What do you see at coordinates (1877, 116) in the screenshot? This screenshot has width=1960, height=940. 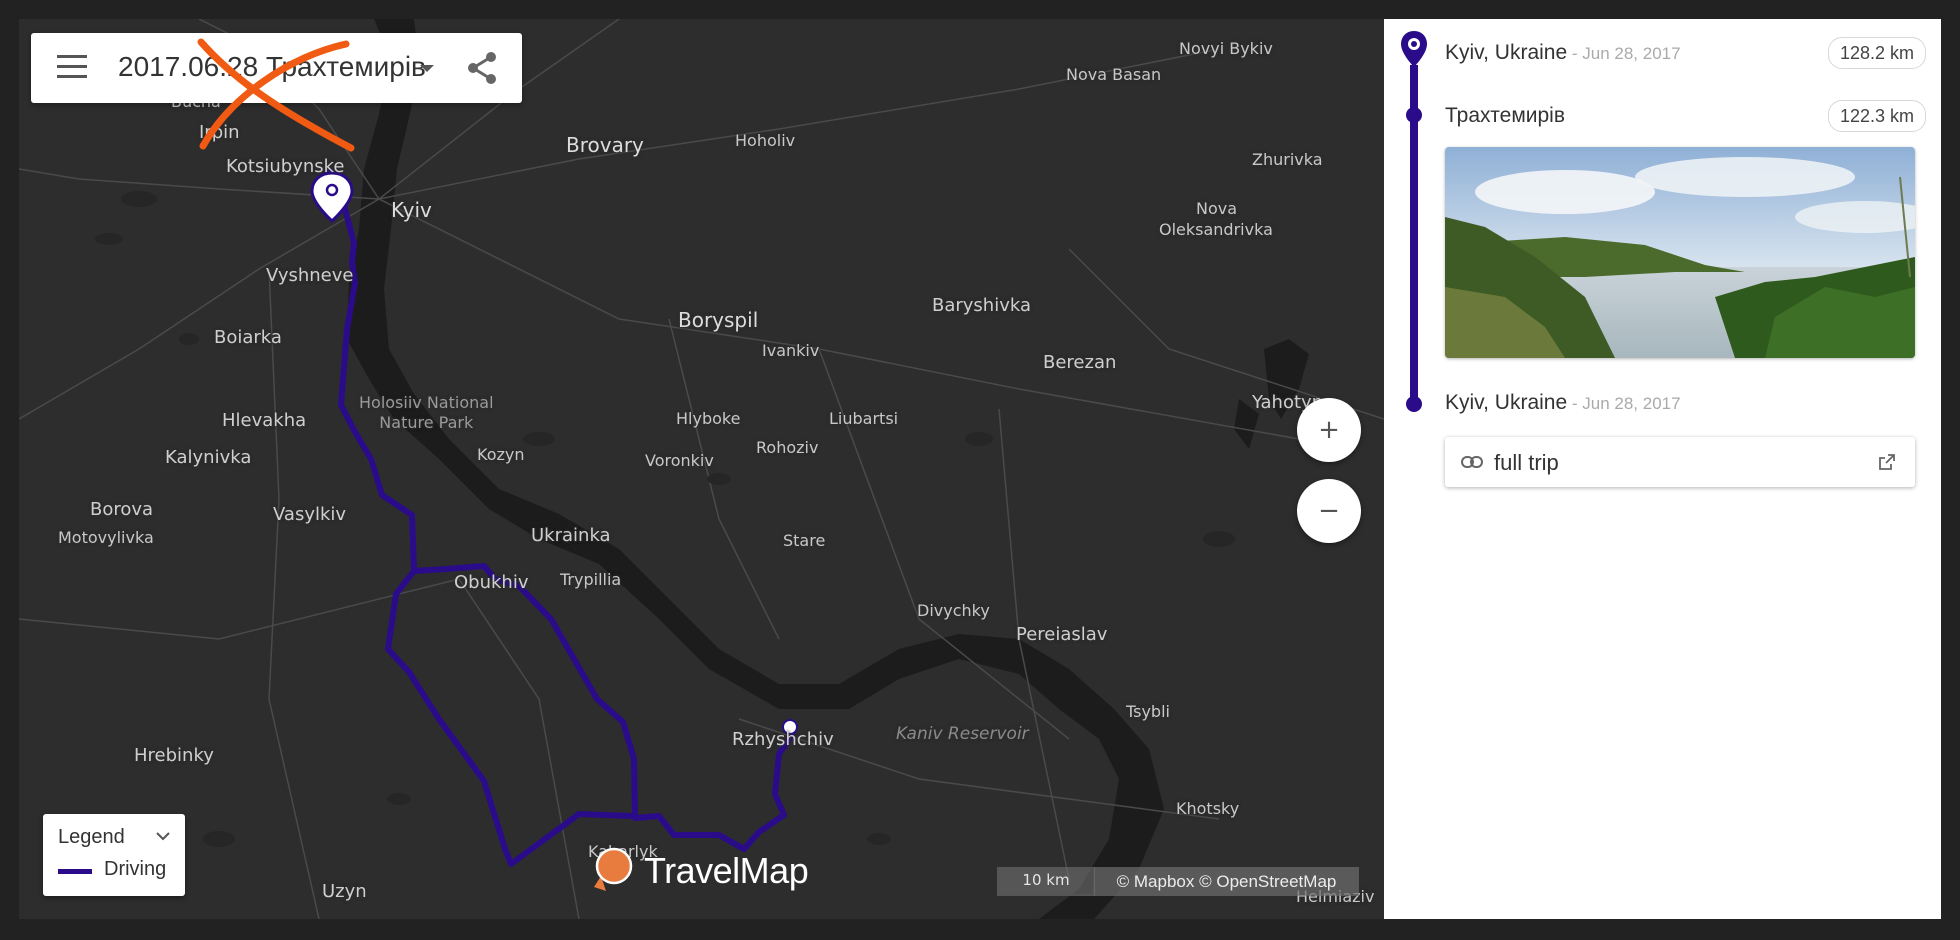 I see `distance-badge: 122.3 km` at bounding box center [1877, 116].